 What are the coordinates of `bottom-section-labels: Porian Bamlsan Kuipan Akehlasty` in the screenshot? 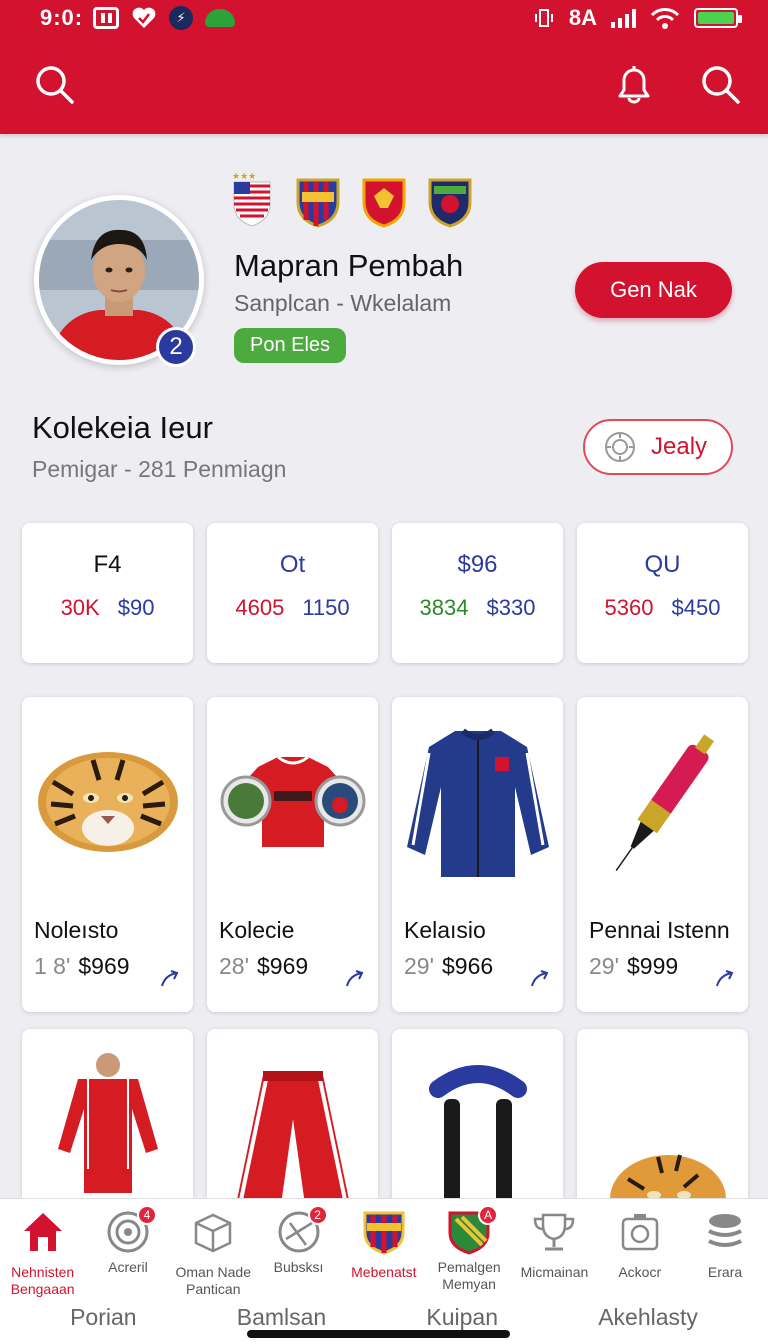 It's located at (384, 1317).